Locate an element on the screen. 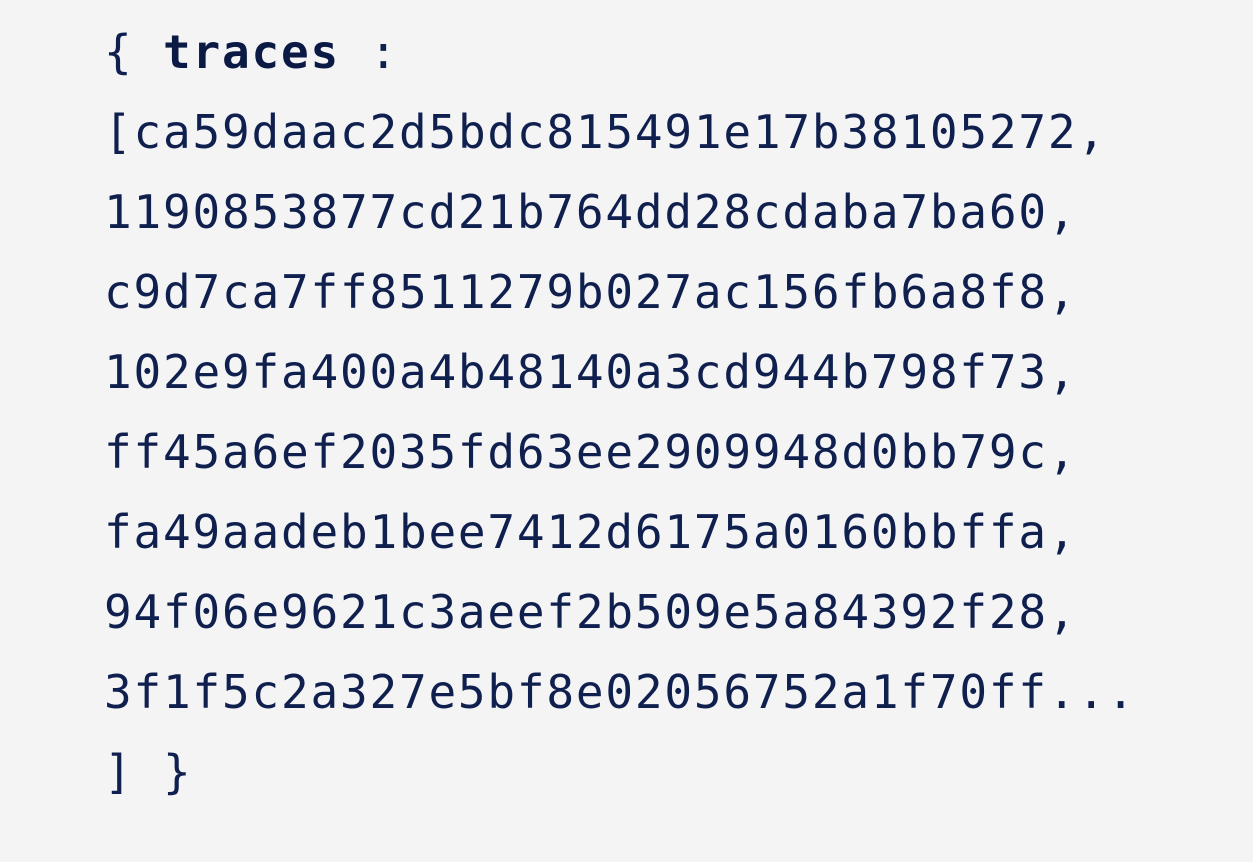  colon: : is located at coordinates (384, 52).